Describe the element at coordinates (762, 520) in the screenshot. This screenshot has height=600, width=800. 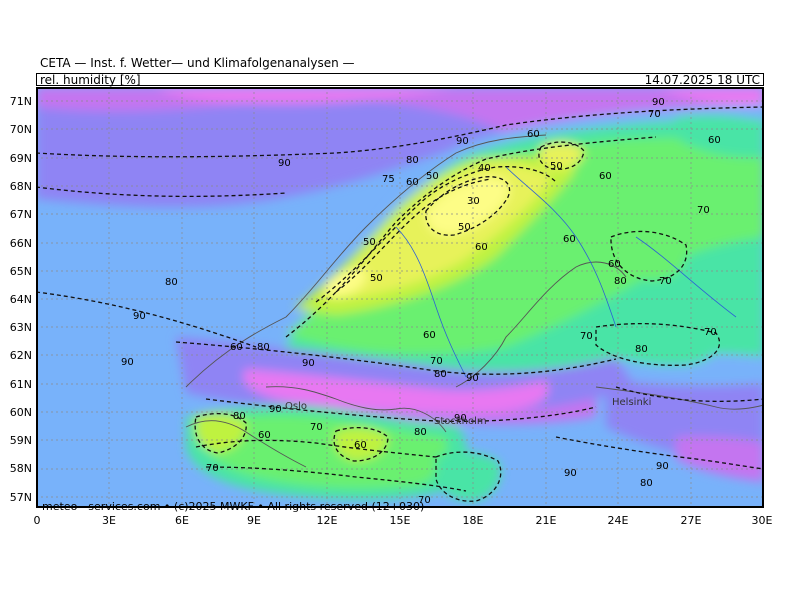
I see `lon-tick-label: 30E` at that location.